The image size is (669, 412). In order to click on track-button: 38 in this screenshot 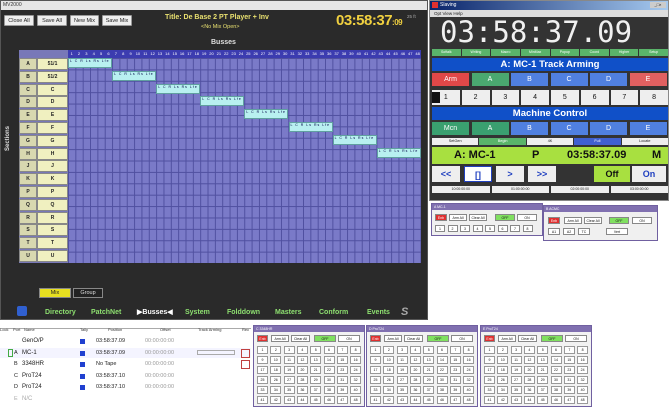, I will do `click(442, 390)`.